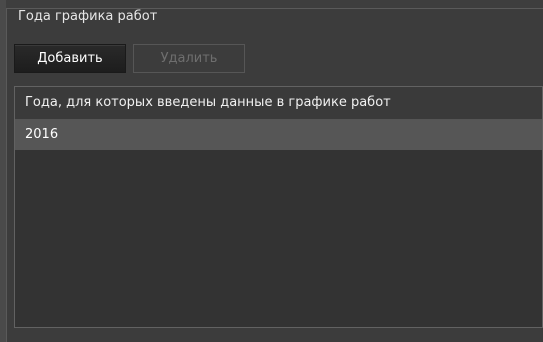 This screenshot has width=543, height=342. Describe the element at coordinates (278, 135) in the screenshot. I see `table-row: 2016` at that location.